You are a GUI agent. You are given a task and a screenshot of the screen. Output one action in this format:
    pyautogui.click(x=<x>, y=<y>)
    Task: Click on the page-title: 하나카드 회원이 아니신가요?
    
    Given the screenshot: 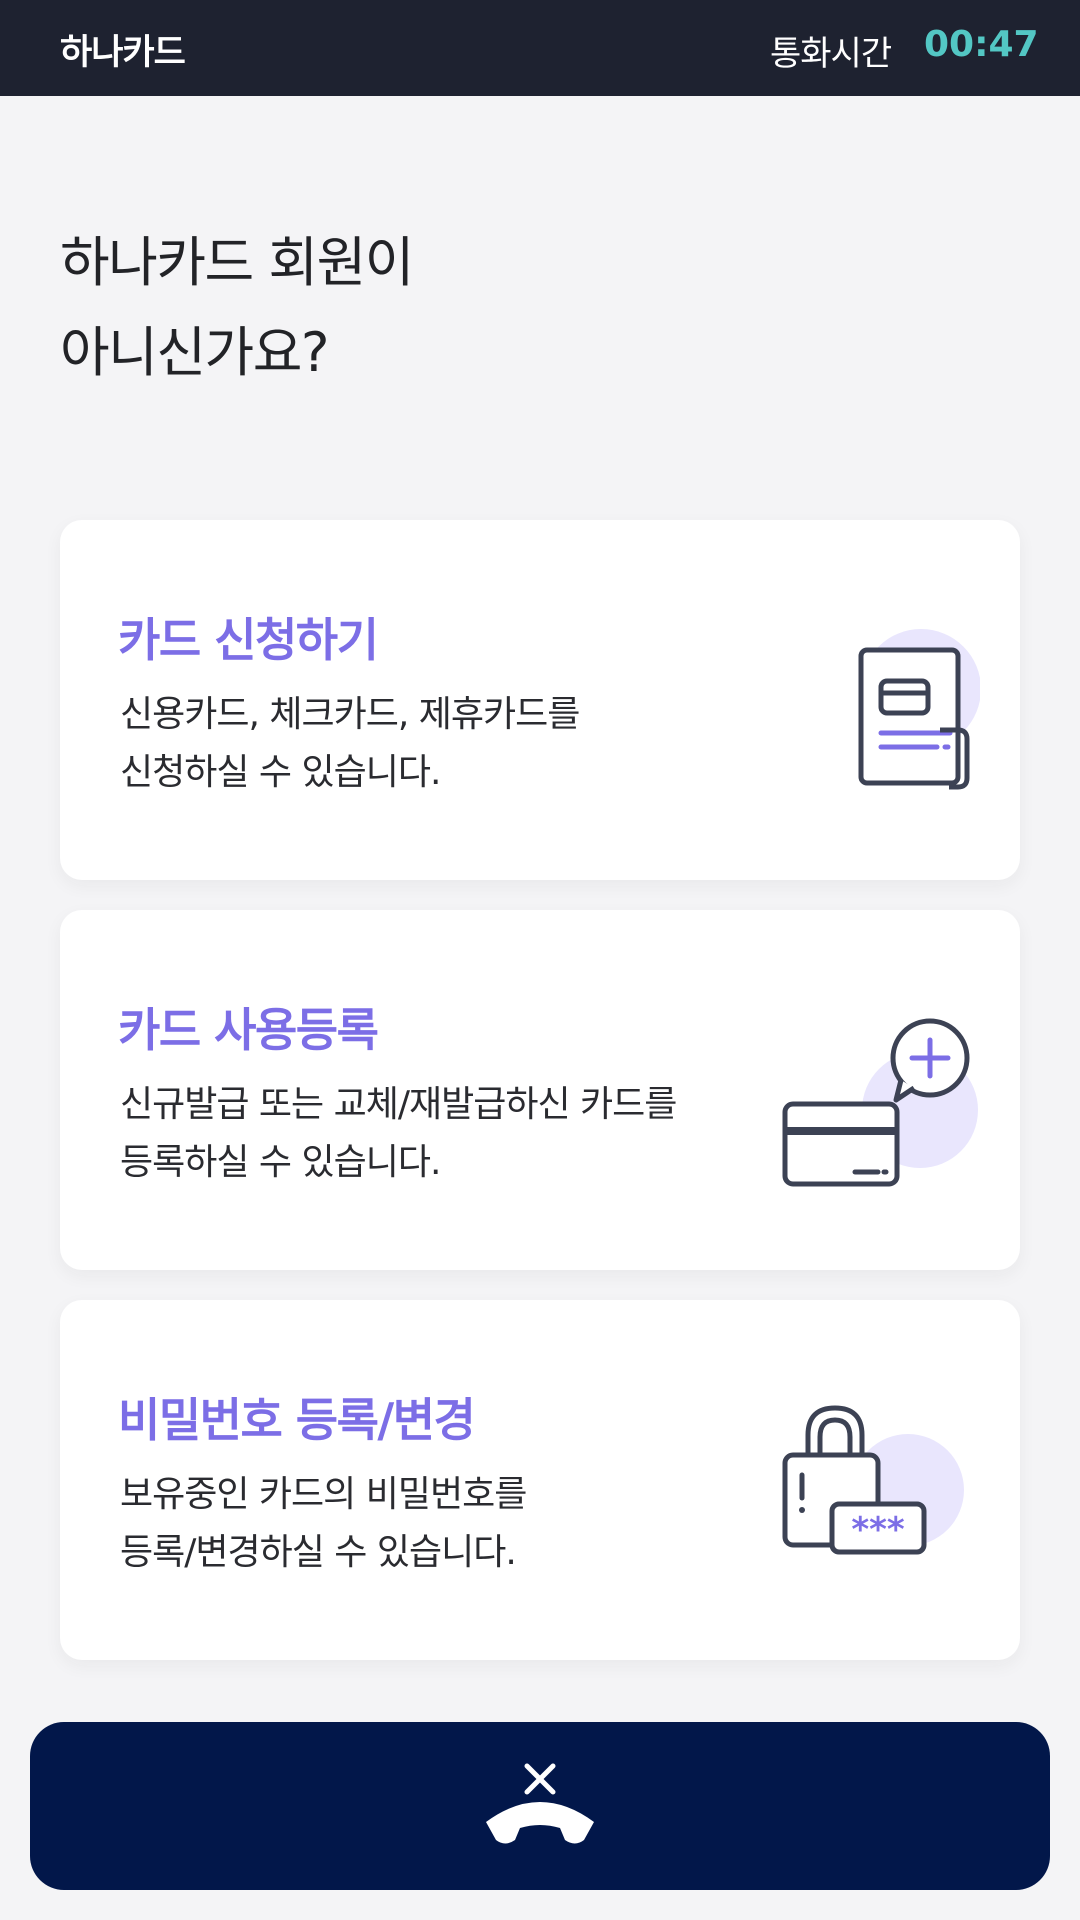 What is the action you would take?
    pyautogui.click(x=237, y=308)
    